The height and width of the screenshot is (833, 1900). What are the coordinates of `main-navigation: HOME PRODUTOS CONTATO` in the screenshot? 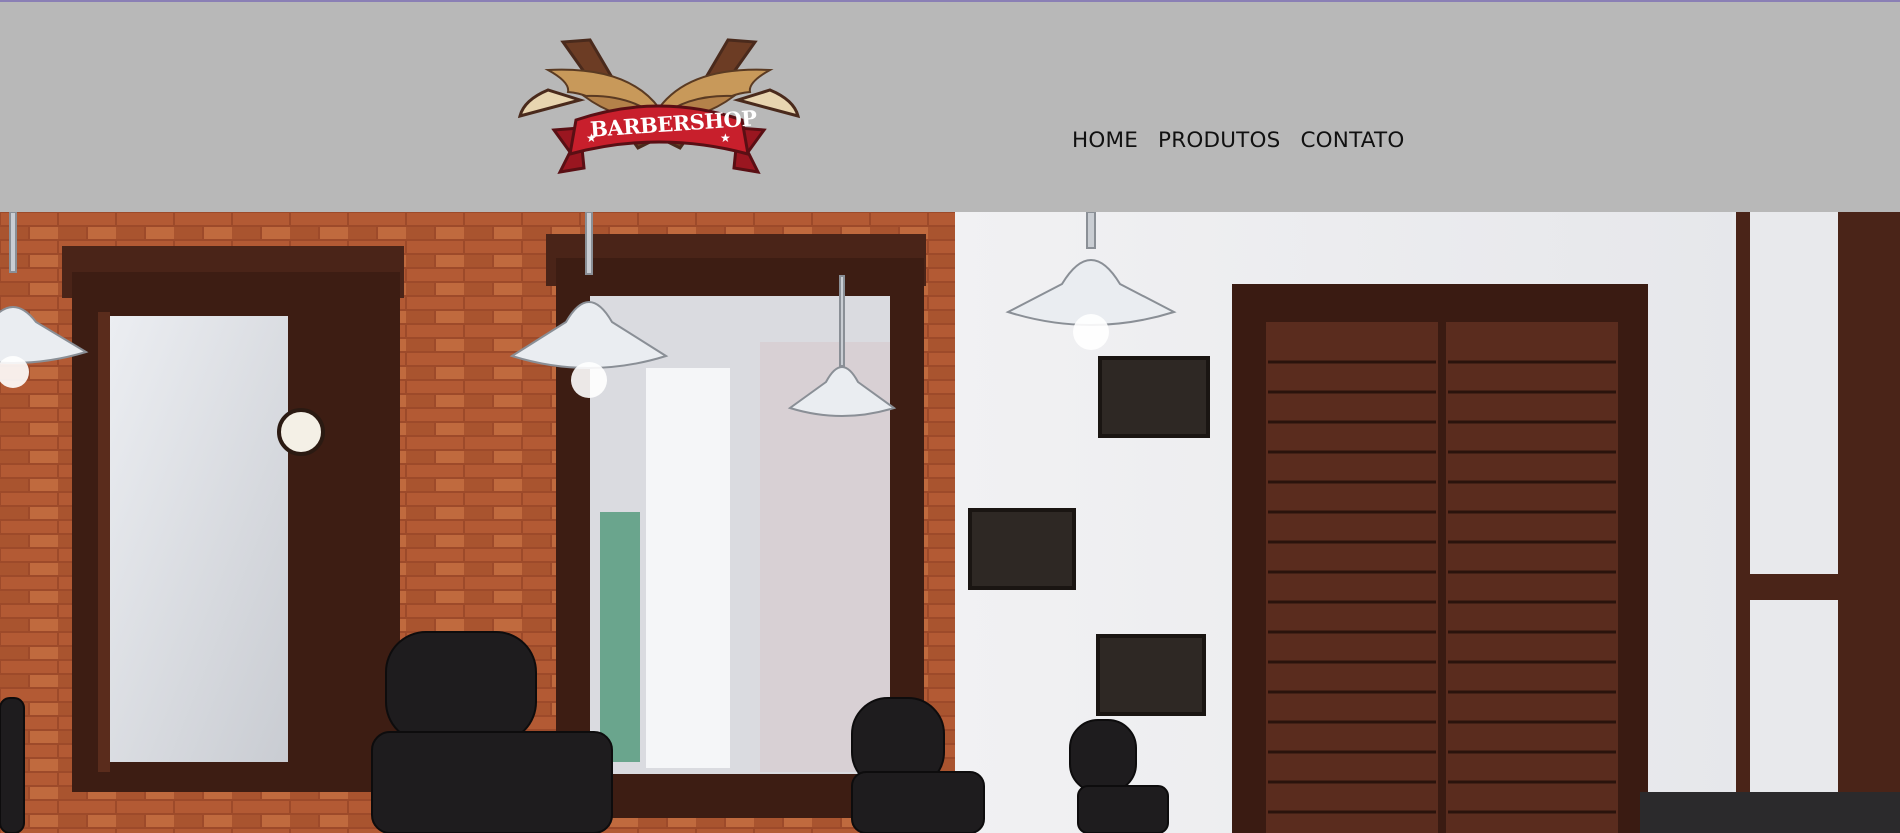 It's located at (1238, 140).